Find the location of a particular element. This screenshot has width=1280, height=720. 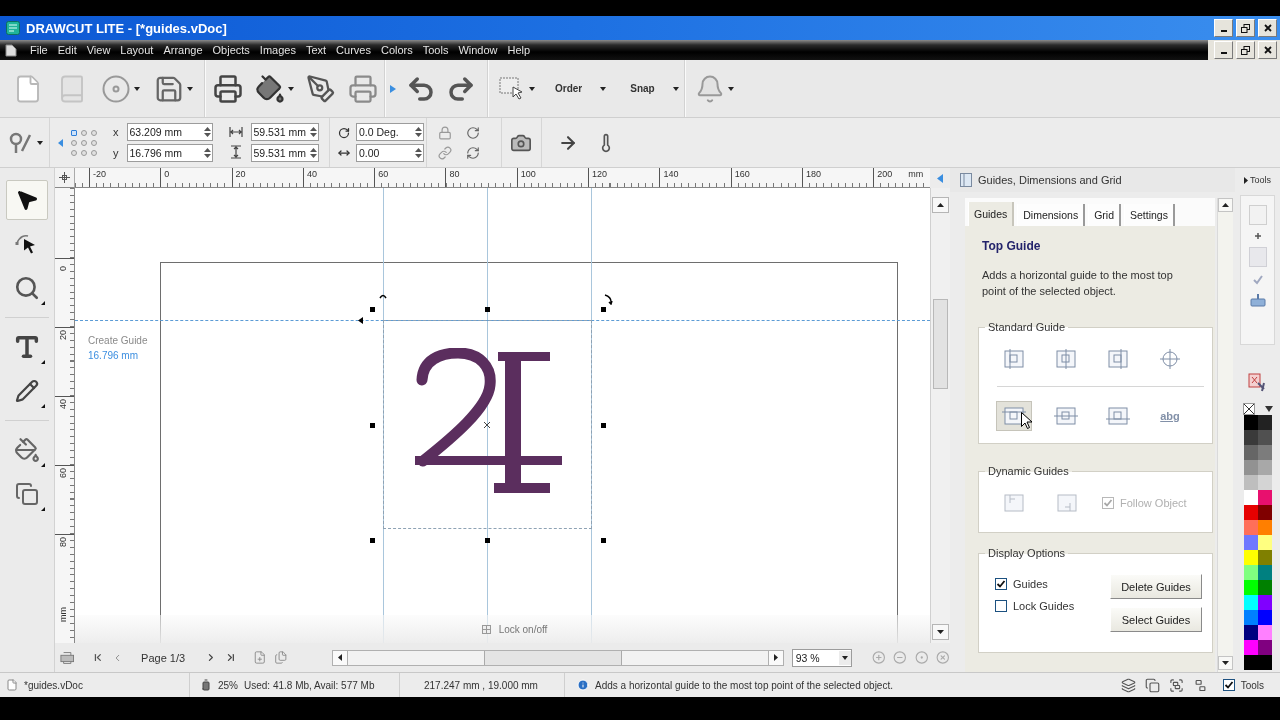

guide-button is located at coordinates (1014, 416).